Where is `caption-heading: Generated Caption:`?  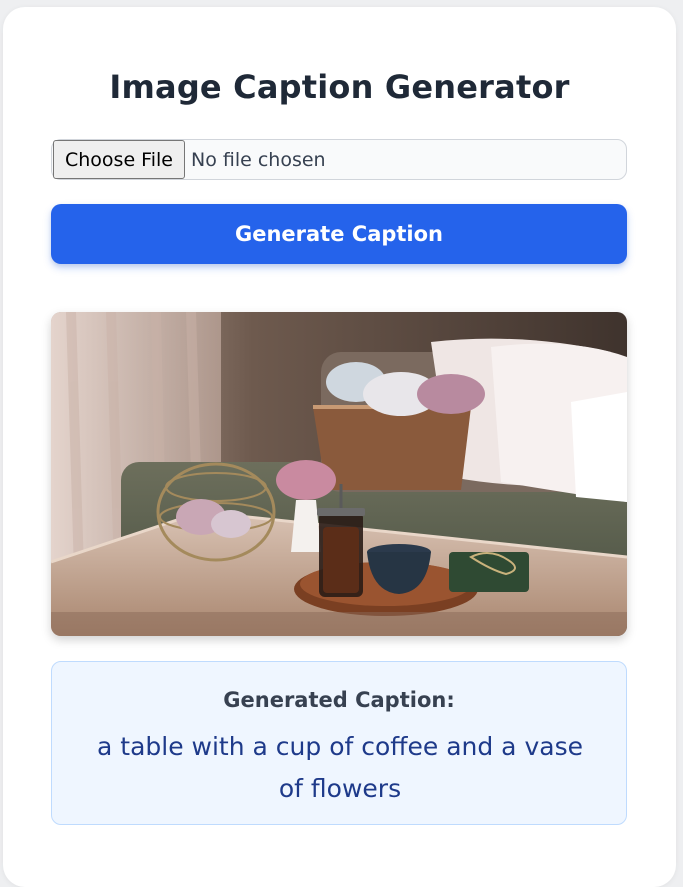
caption-heading: Generated Caption: is located at coordinates (339, 700).